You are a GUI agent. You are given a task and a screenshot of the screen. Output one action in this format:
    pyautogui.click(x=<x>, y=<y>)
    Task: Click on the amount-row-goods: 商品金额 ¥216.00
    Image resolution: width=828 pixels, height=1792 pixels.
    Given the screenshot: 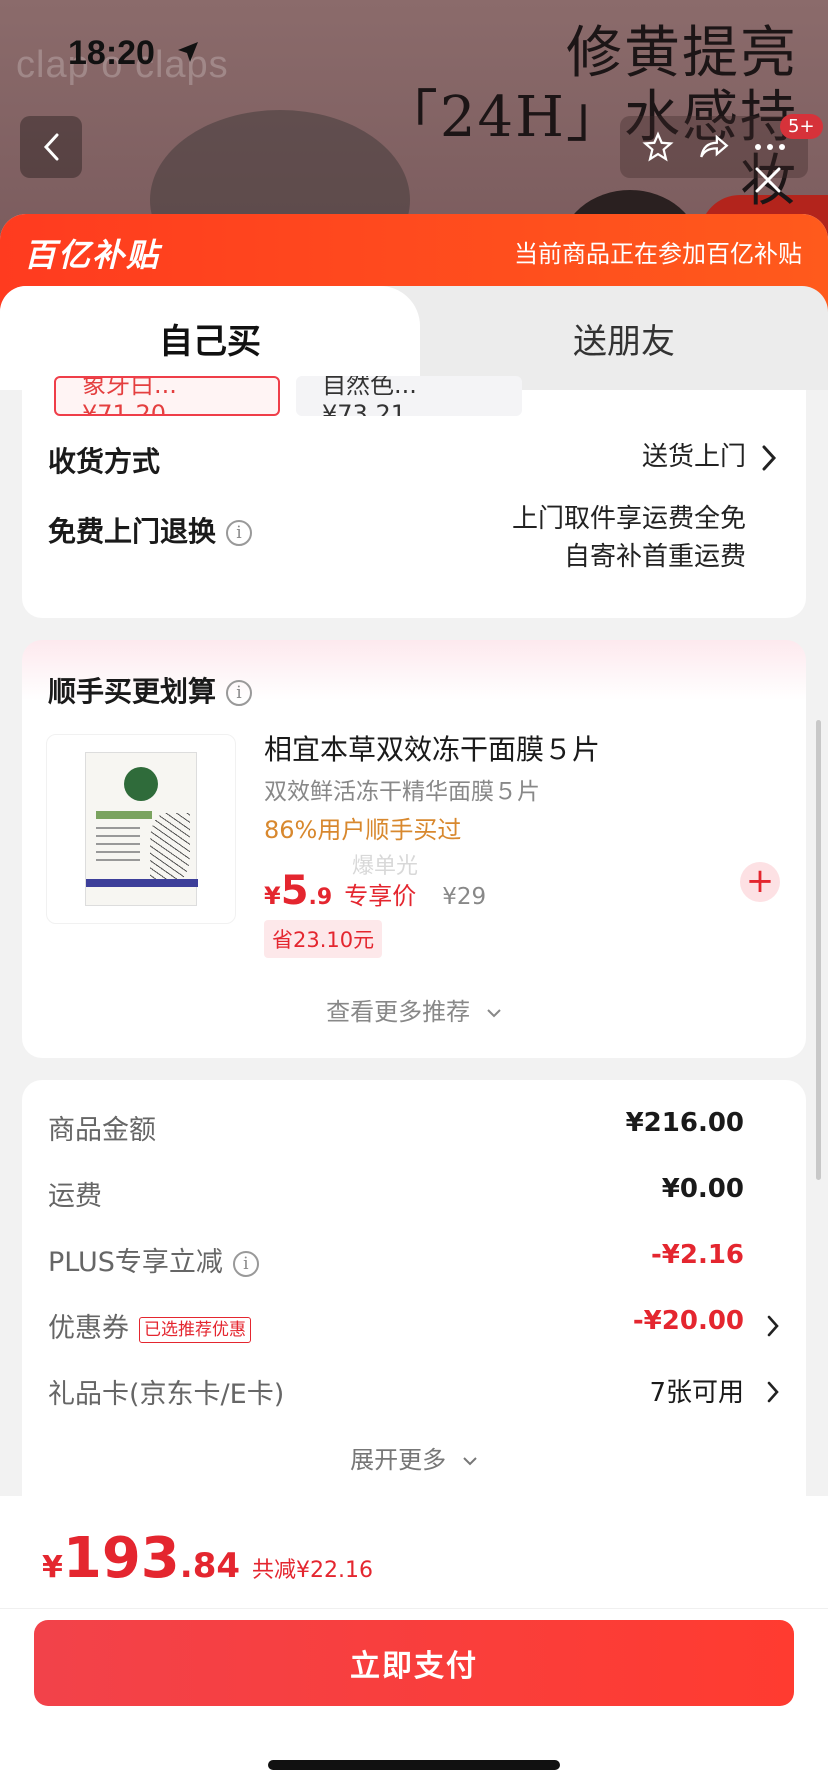 What is the action you would take?
    pyautogui.click(x=414, y=1128)
    